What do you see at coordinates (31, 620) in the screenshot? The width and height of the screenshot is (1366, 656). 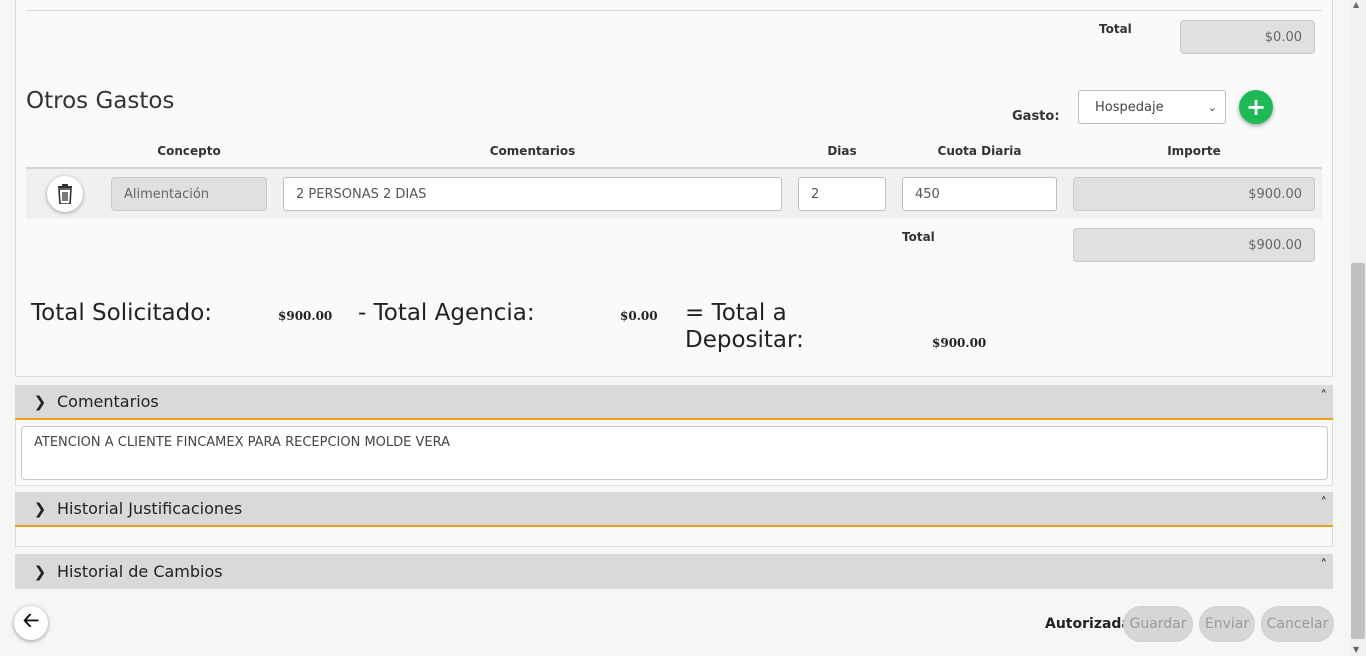 I see `arrow-left-icon: 🡠` at bounding box center [31, 620].